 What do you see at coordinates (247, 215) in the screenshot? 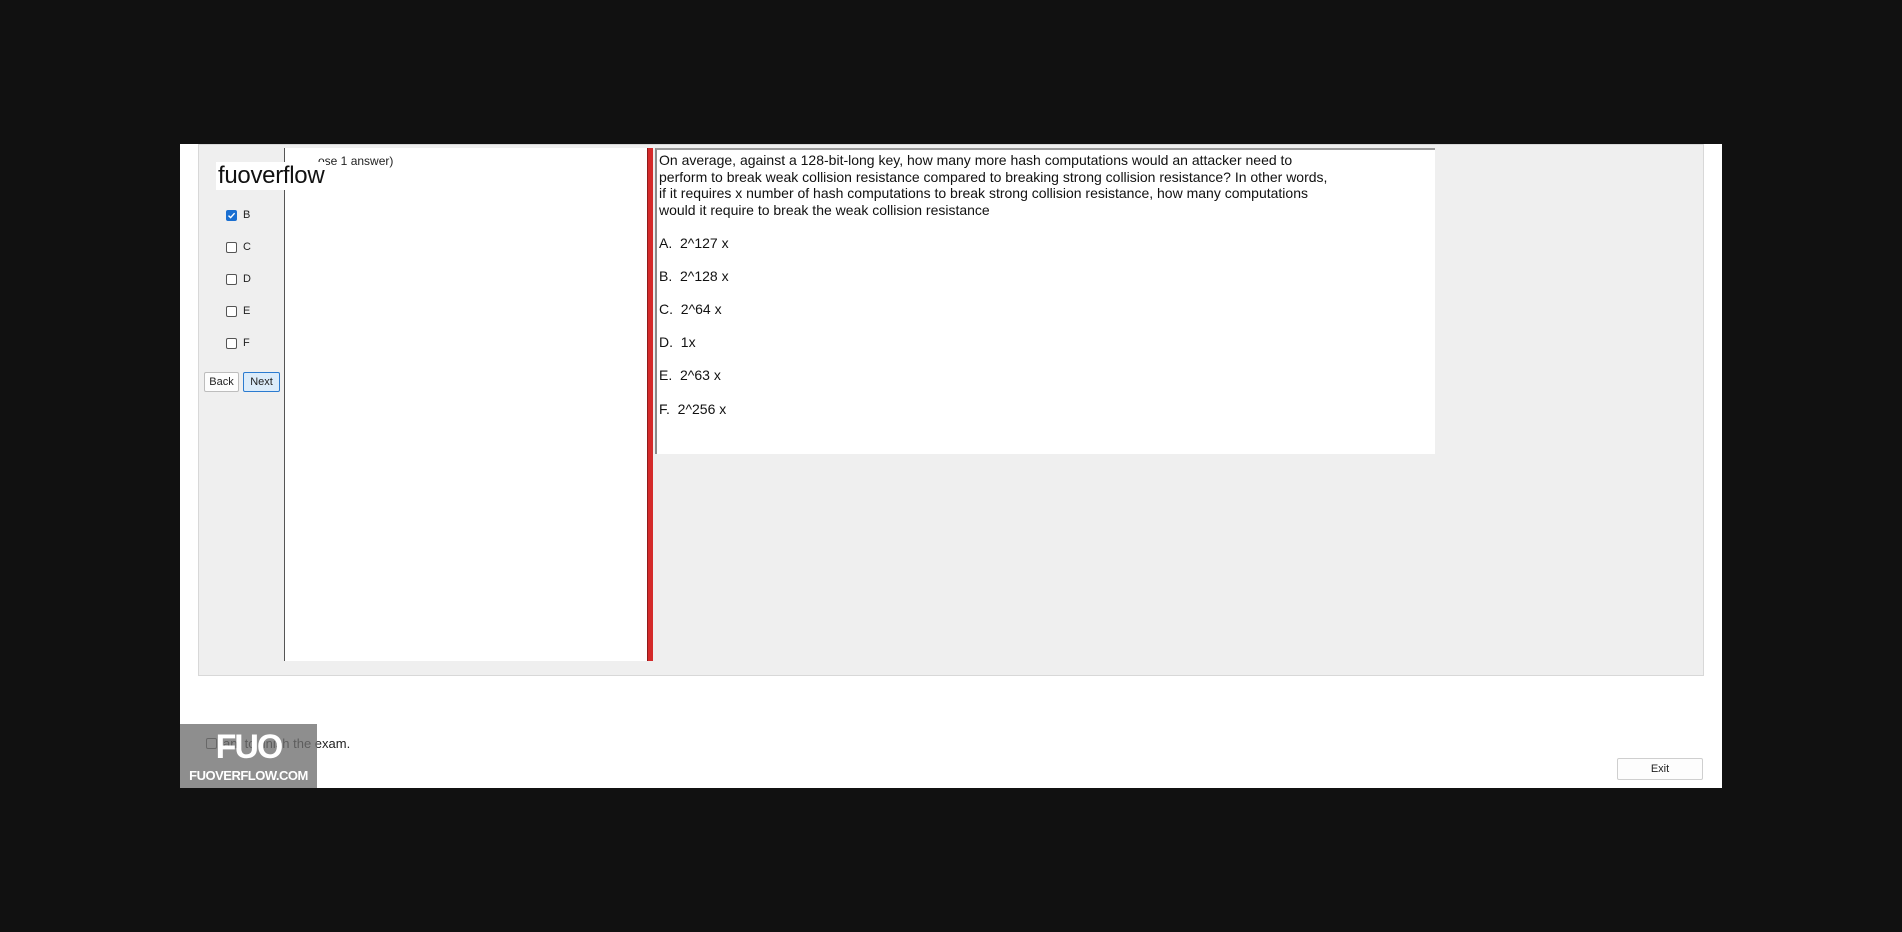
I see `answer-label: B` at bounding box center [247, 215].